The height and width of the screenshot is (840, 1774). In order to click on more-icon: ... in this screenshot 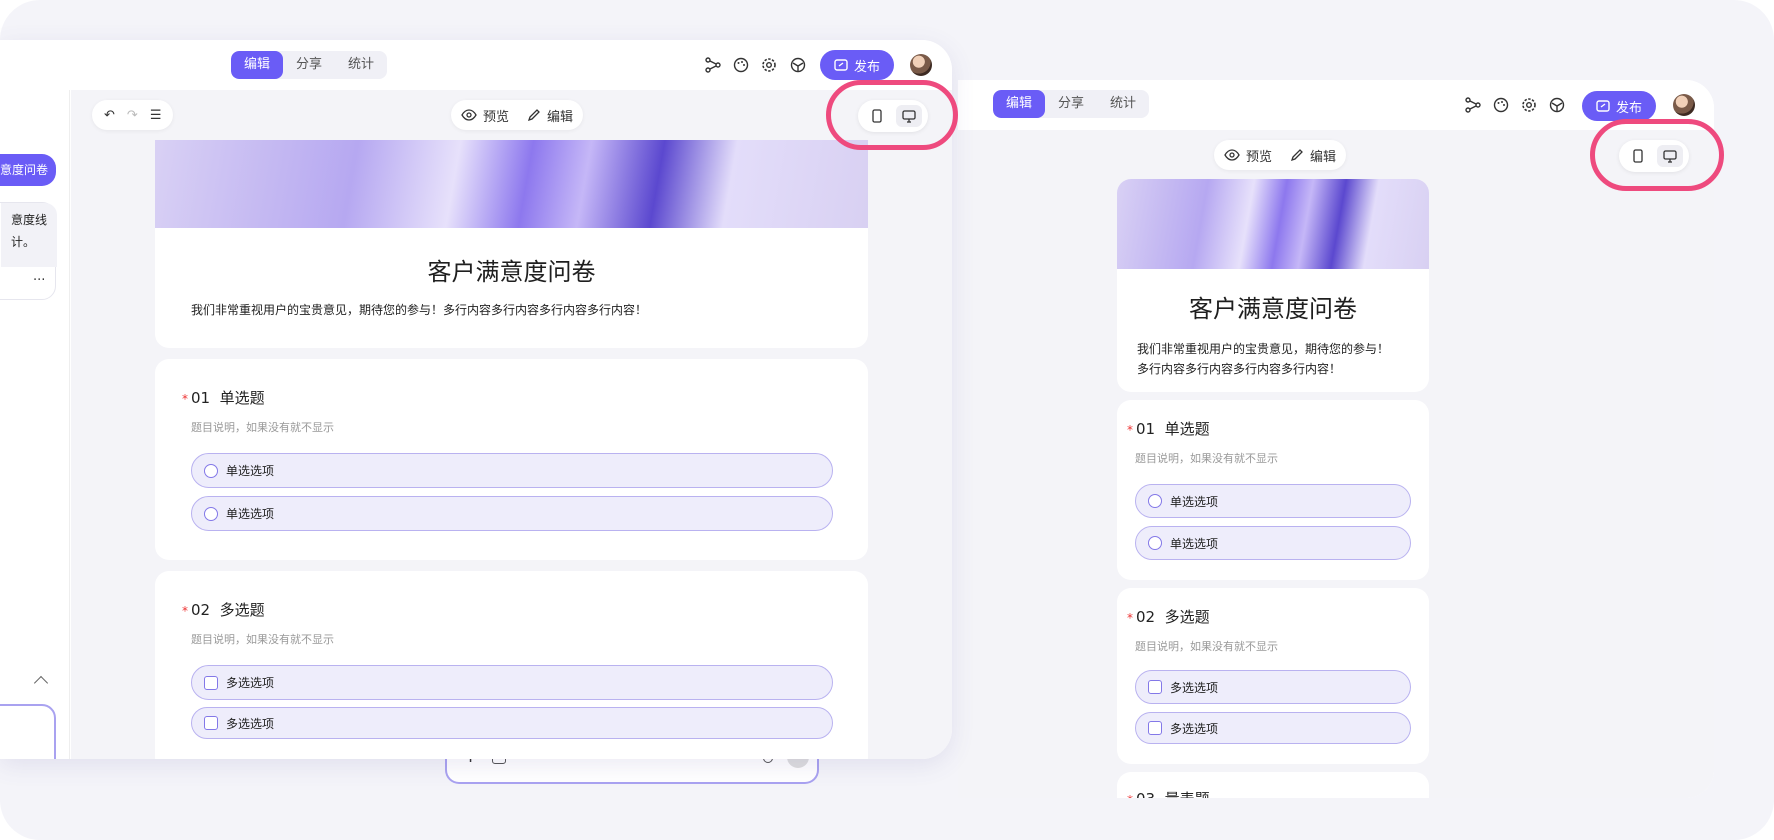, I will do `click(39, 276)`.